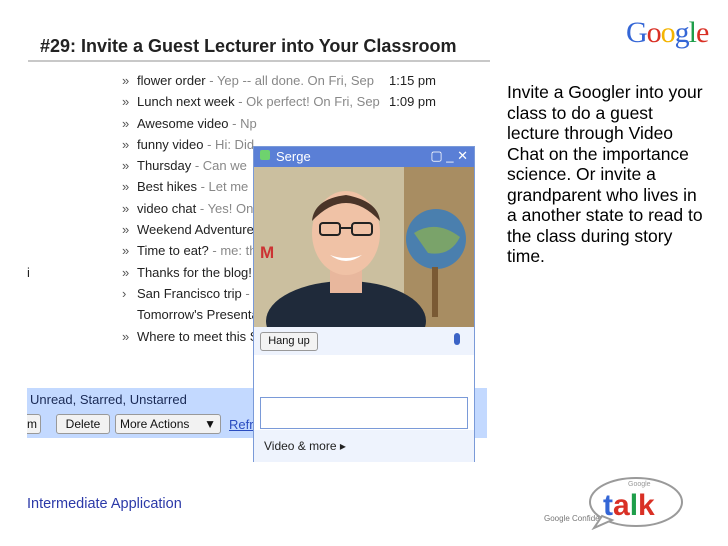 This screenshot has width=728, height=546. What do you see at coordinates (412, 80) in the screenshot?
I see `mail-time: 1:15 pm` at bounding box center [412, 80].